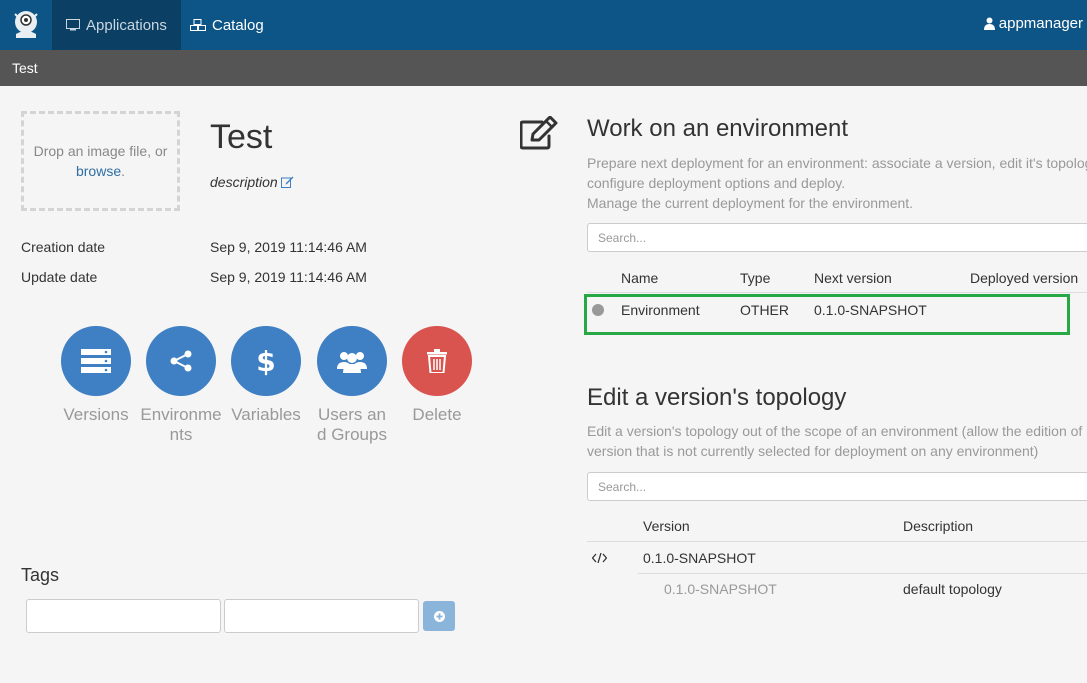 The height and width of the screenshot is (683, 1087). Describe the element at coordinates (126, 25) in the screenshot. I see `nav-tab-applications-label: Applications` at that location.